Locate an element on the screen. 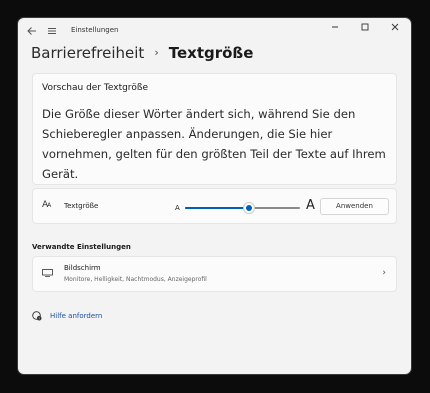  display-title: Bildschirm is located at coordinates (82, 268).